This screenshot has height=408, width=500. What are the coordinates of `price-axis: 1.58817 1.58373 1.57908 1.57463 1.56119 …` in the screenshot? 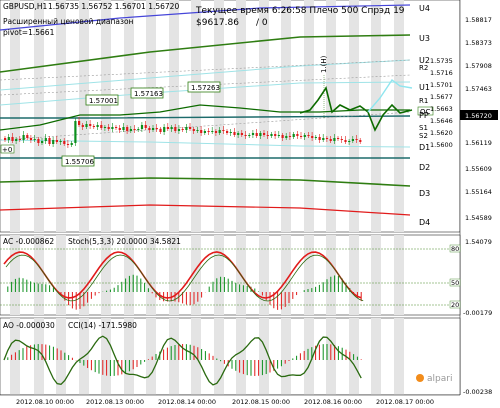 It's located at (479, 204).